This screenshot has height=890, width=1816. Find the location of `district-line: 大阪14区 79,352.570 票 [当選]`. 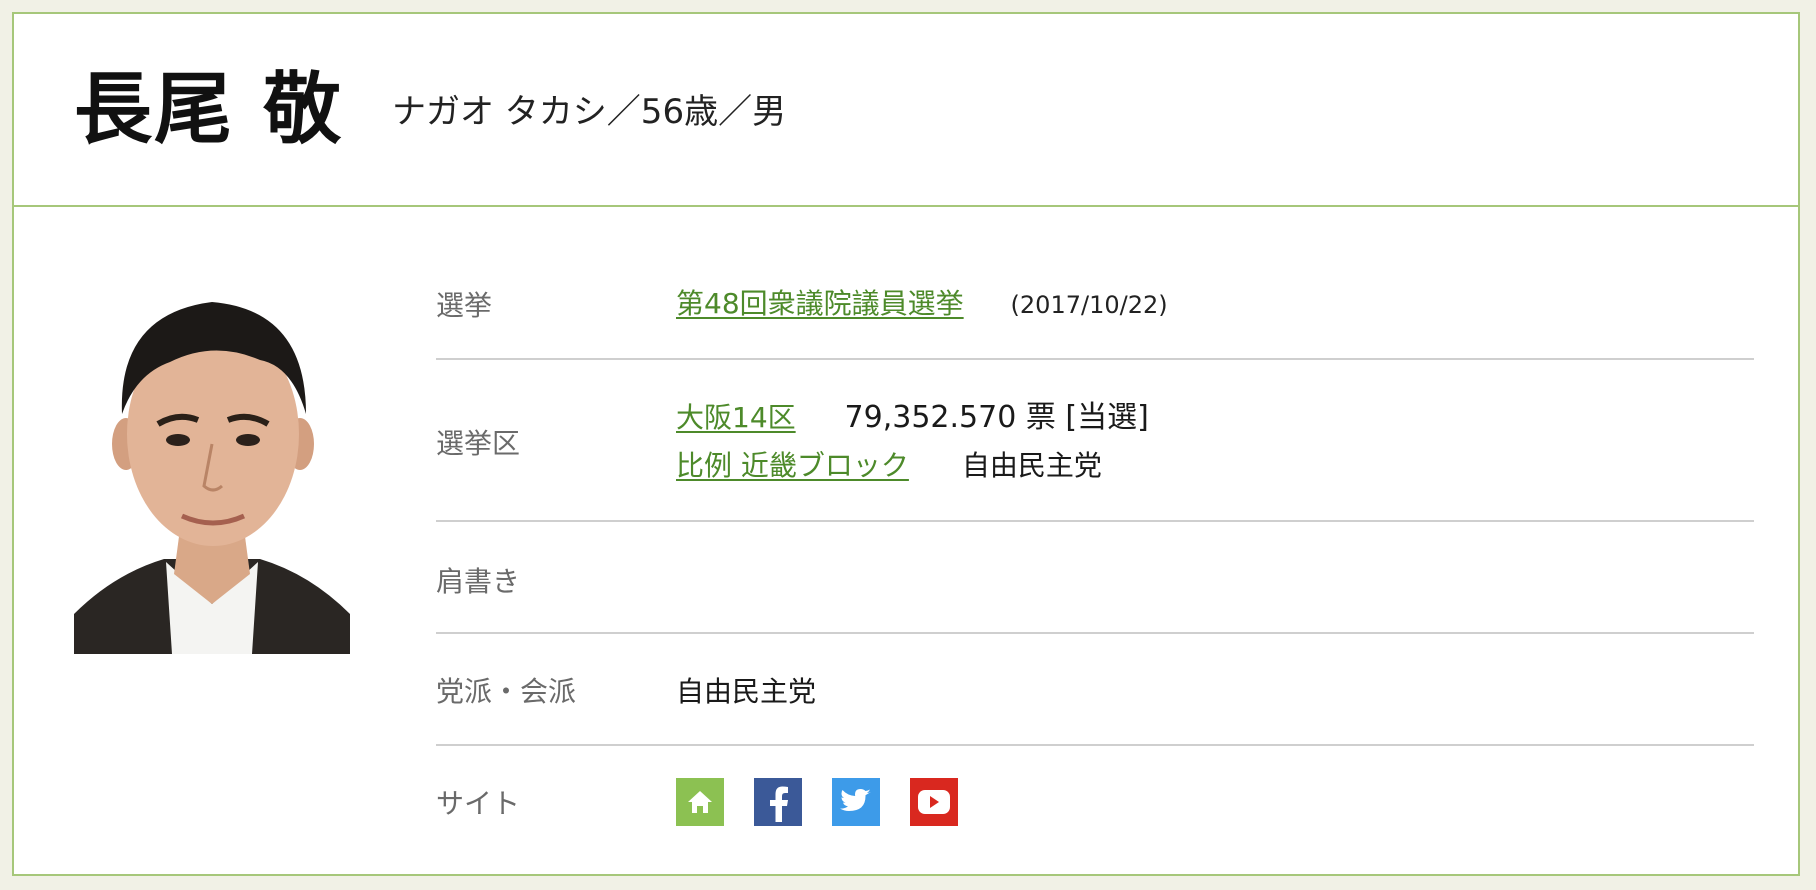

district-line: 大阪14区 79,352.570 票 [当選] is located at coordinates (912, 418).